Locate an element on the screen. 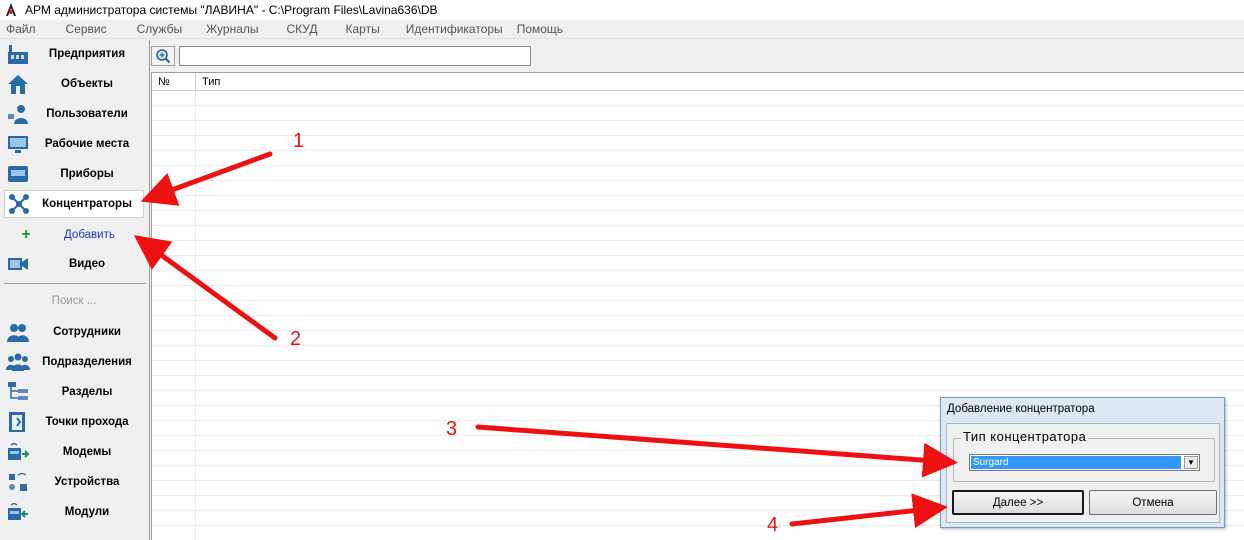  menu-help: Помощь is located at coordinates (544, 29).